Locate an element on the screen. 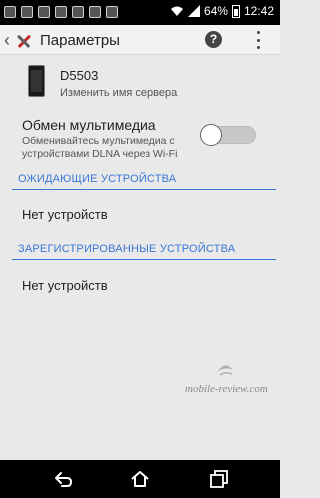  signal-icon is located at coordinates (193, 11).